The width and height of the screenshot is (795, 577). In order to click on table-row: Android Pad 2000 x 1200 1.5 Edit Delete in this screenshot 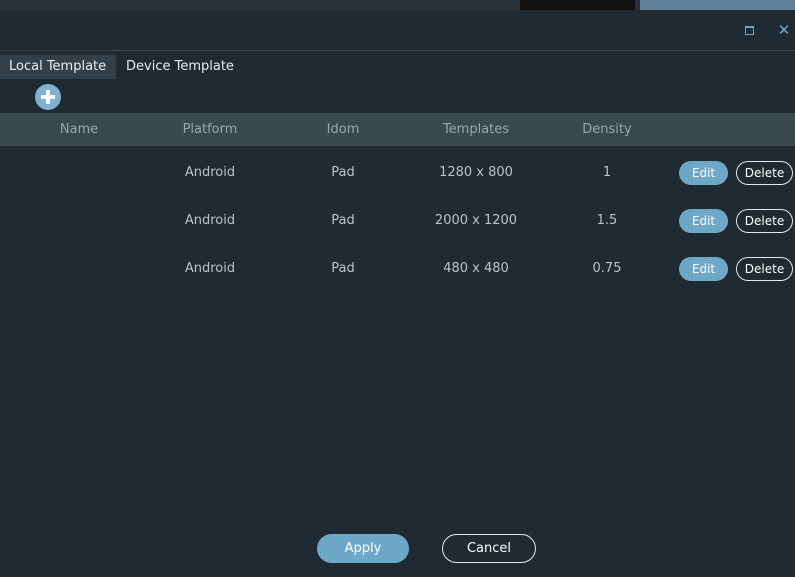, I will do `click(397, 221)`.